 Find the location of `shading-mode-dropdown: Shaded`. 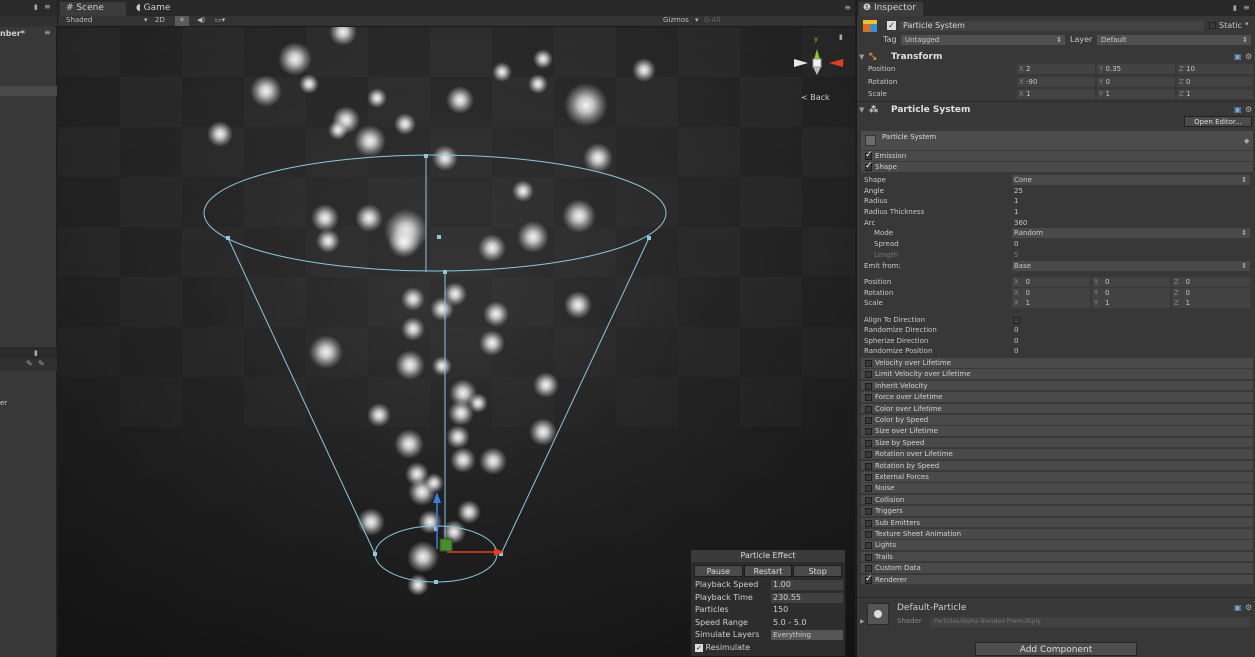

shading-mode-dropdown: Shaded is located at coordinates (79, 20).